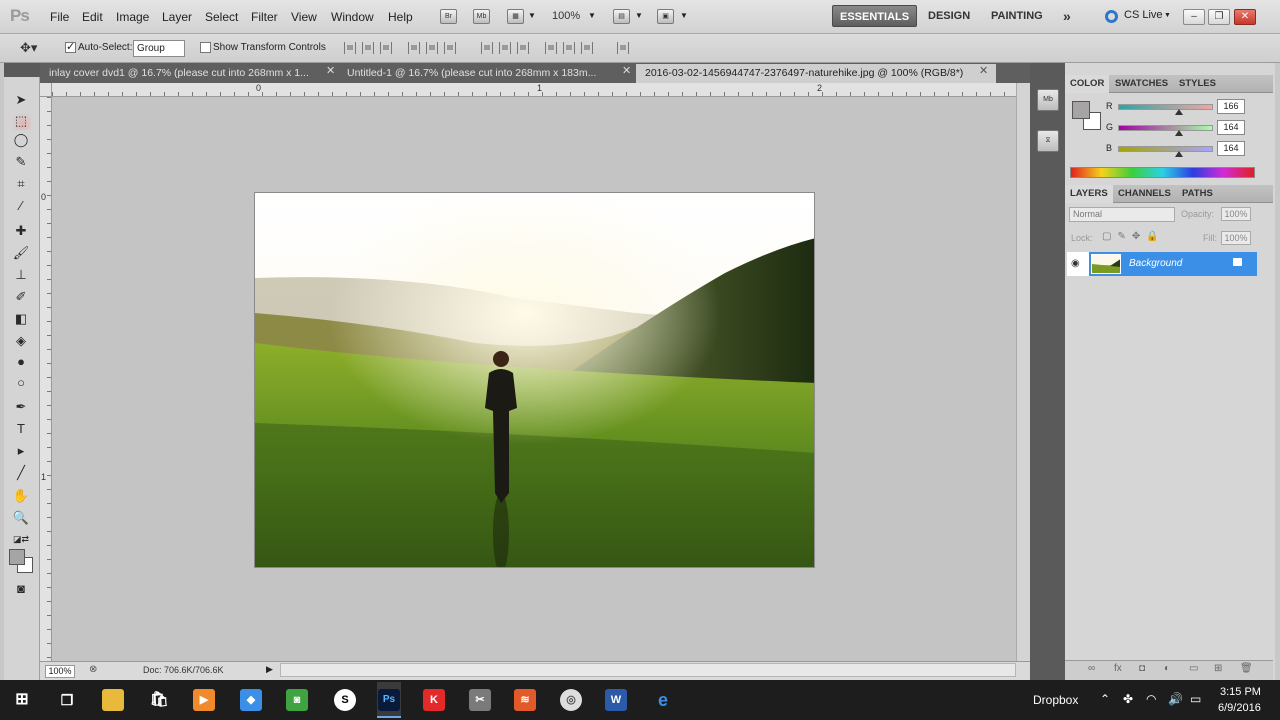 This screenshot has width=1280, height=720. What do you see at coordinates (22, 700) in the screenshot?
I see `windows-start-icon: ⊞` at bounding box center [22, 700].